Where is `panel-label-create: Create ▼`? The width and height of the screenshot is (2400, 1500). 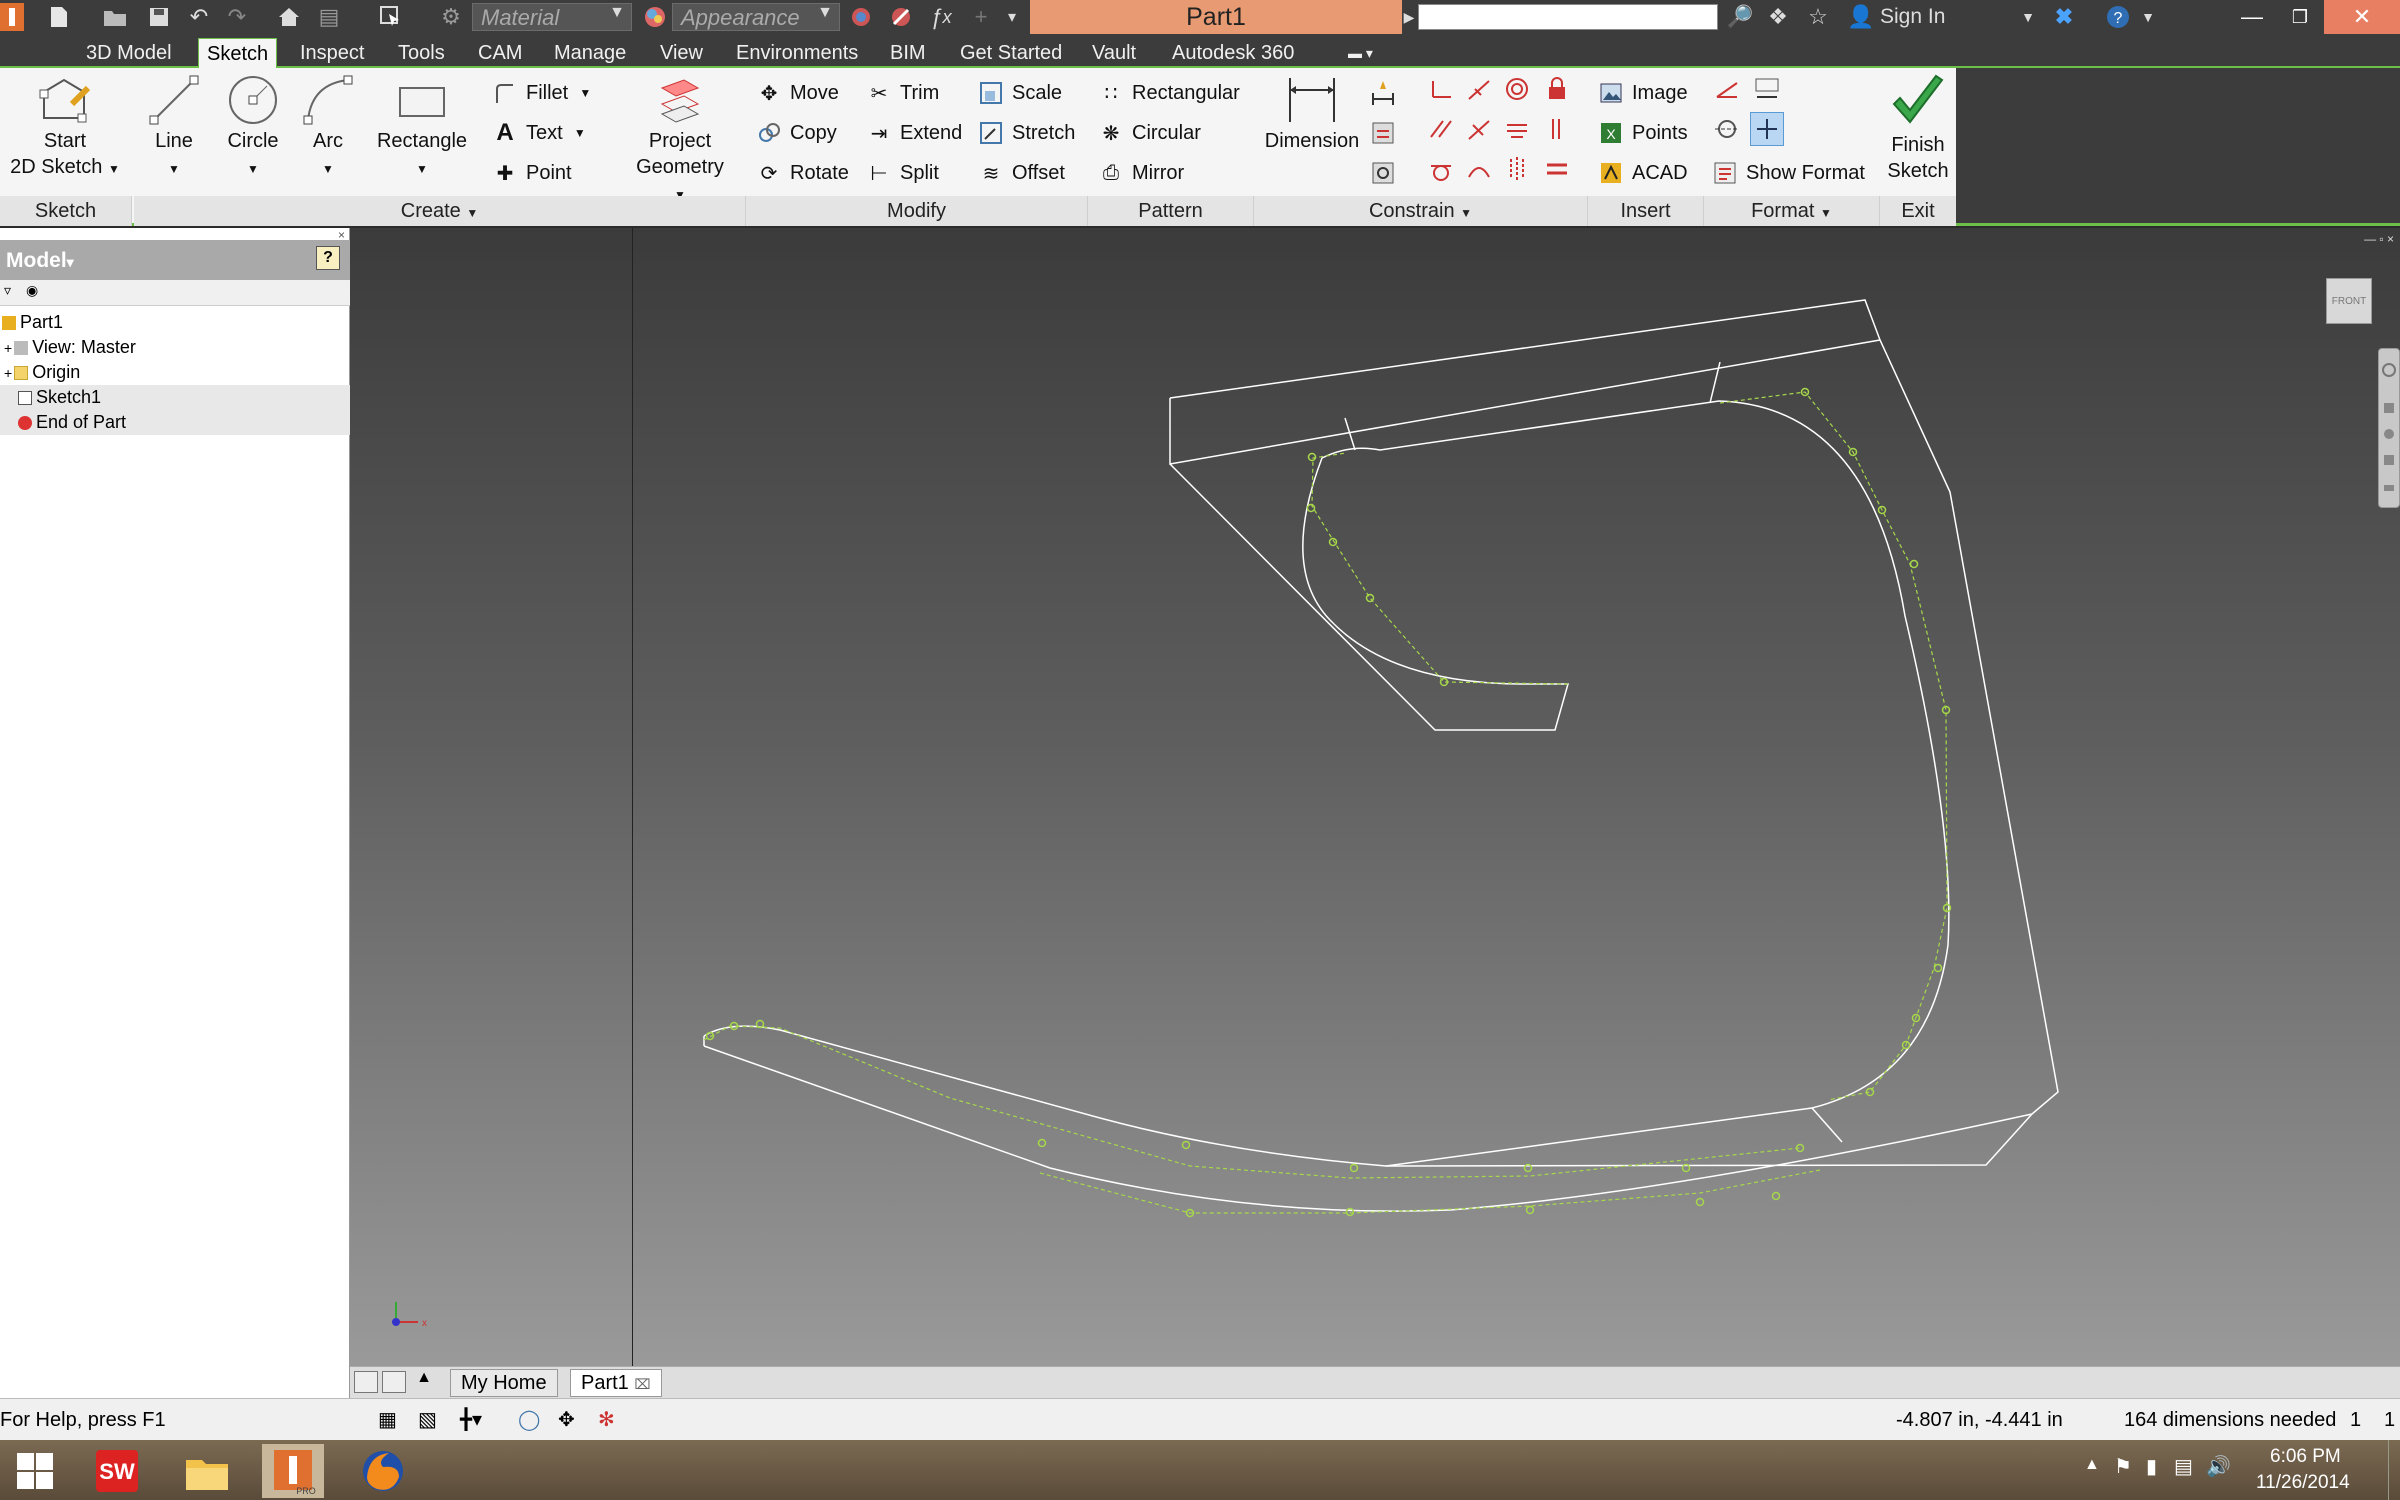
panel-label-create: Create ▼ is located at coordinates (440, 211).